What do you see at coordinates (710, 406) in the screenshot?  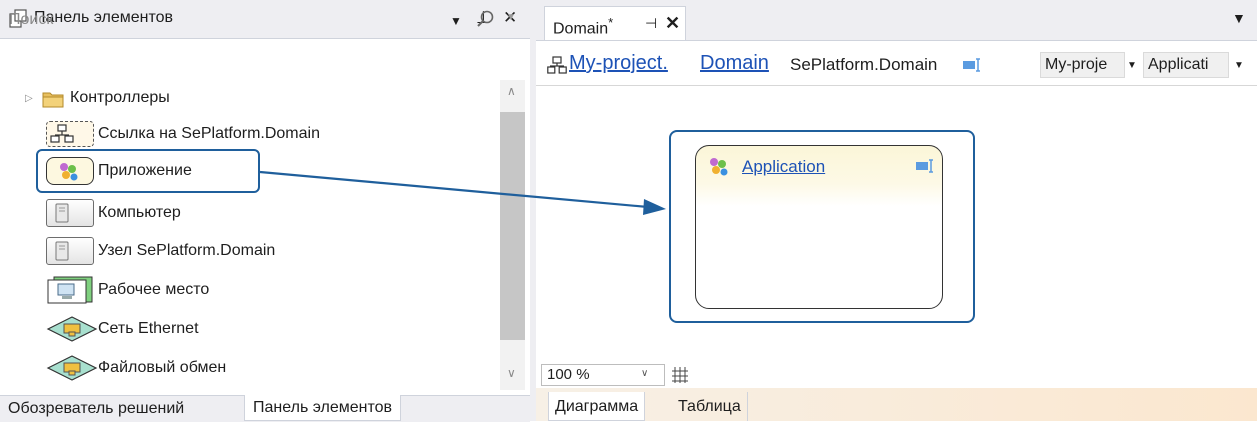 I see `tab-table: Таблица` at bounding box center [710, 406].